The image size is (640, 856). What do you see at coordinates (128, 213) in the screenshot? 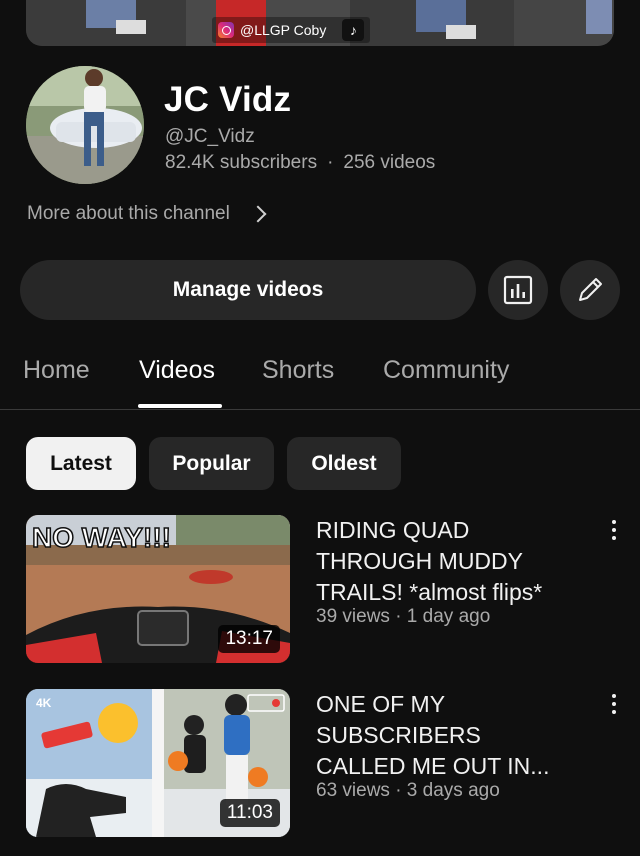
I see `more-about-label: More about this channel` at bounding box center [128, 213].